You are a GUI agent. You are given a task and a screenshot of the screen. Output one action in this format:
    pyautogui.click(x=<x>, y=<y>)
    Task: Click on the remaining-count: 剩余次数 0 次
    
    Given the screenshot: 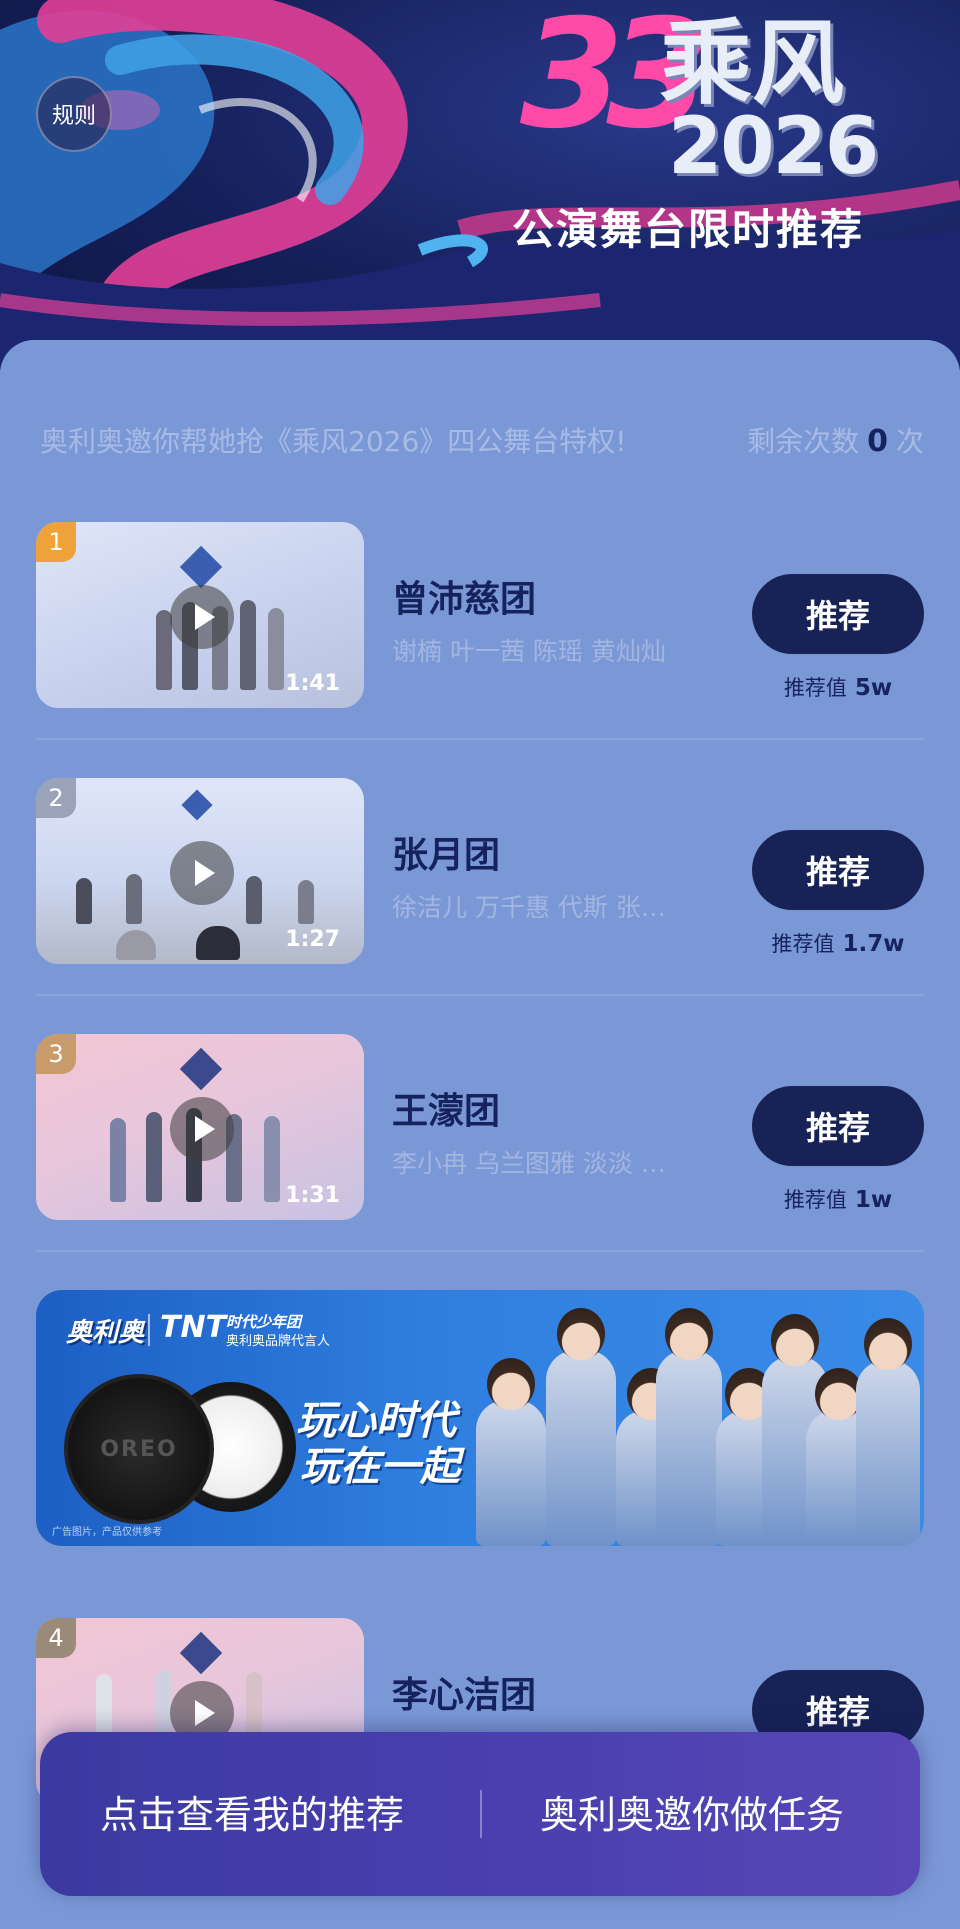 What is the action you would take?
    pyautogui.click(x=835, y=440)
    